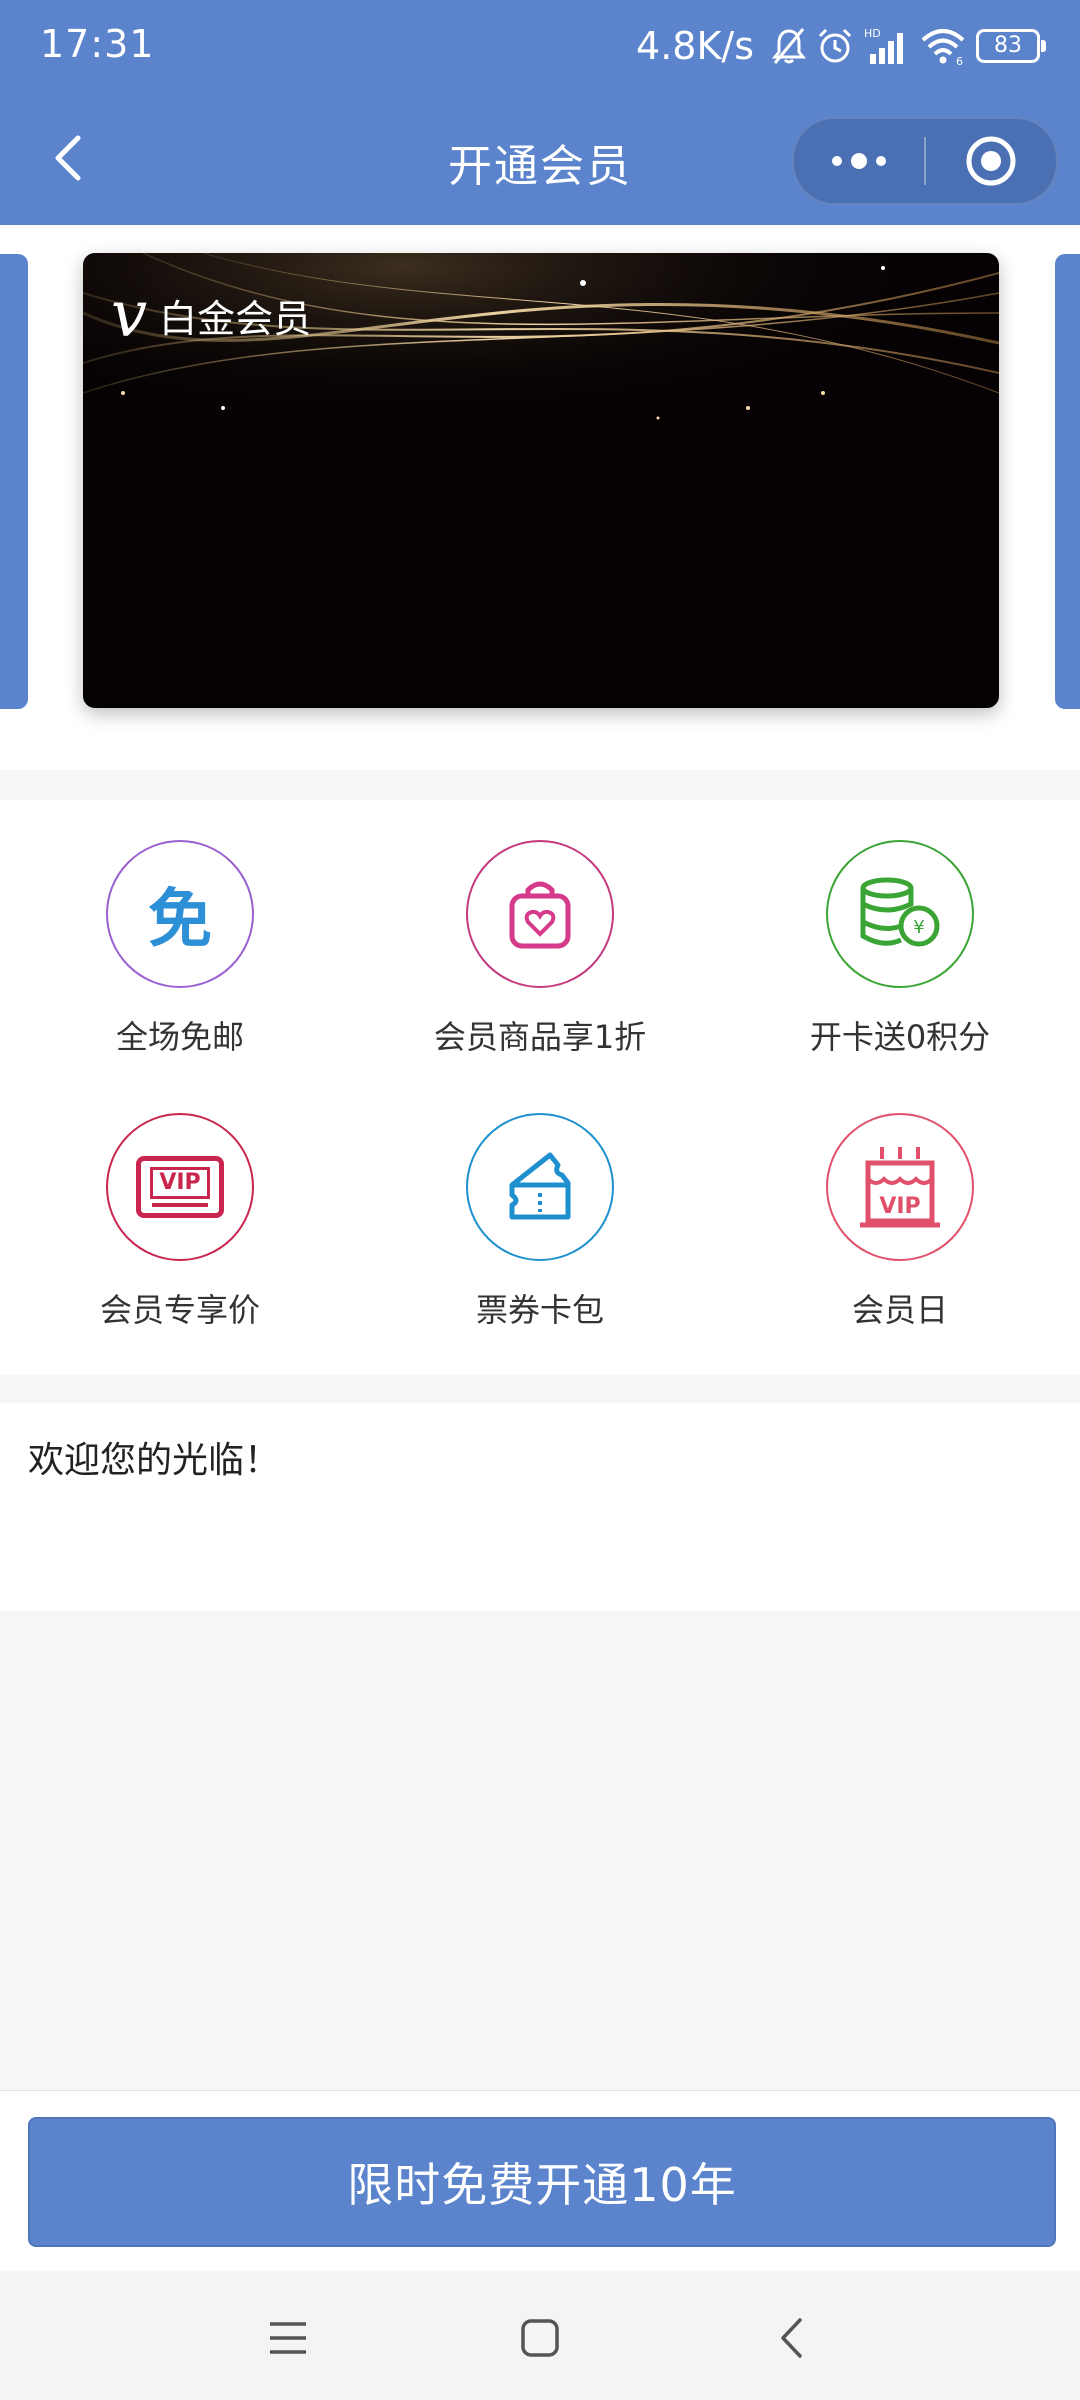 The image size is (1080, 2400). I want to click on card-name: 白金会员, so click(235, 318).